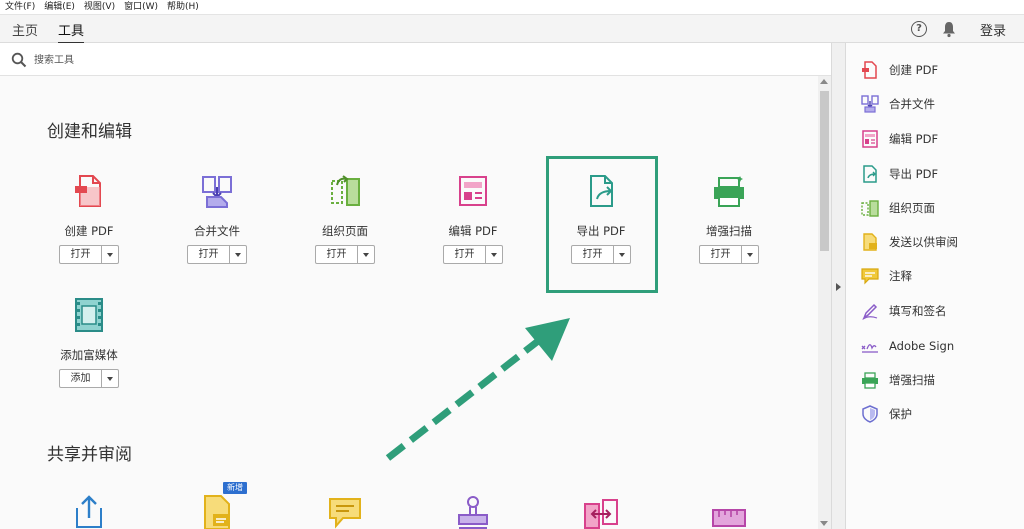  I want to click on menu-help: 帮助(H), so click(183, 7).